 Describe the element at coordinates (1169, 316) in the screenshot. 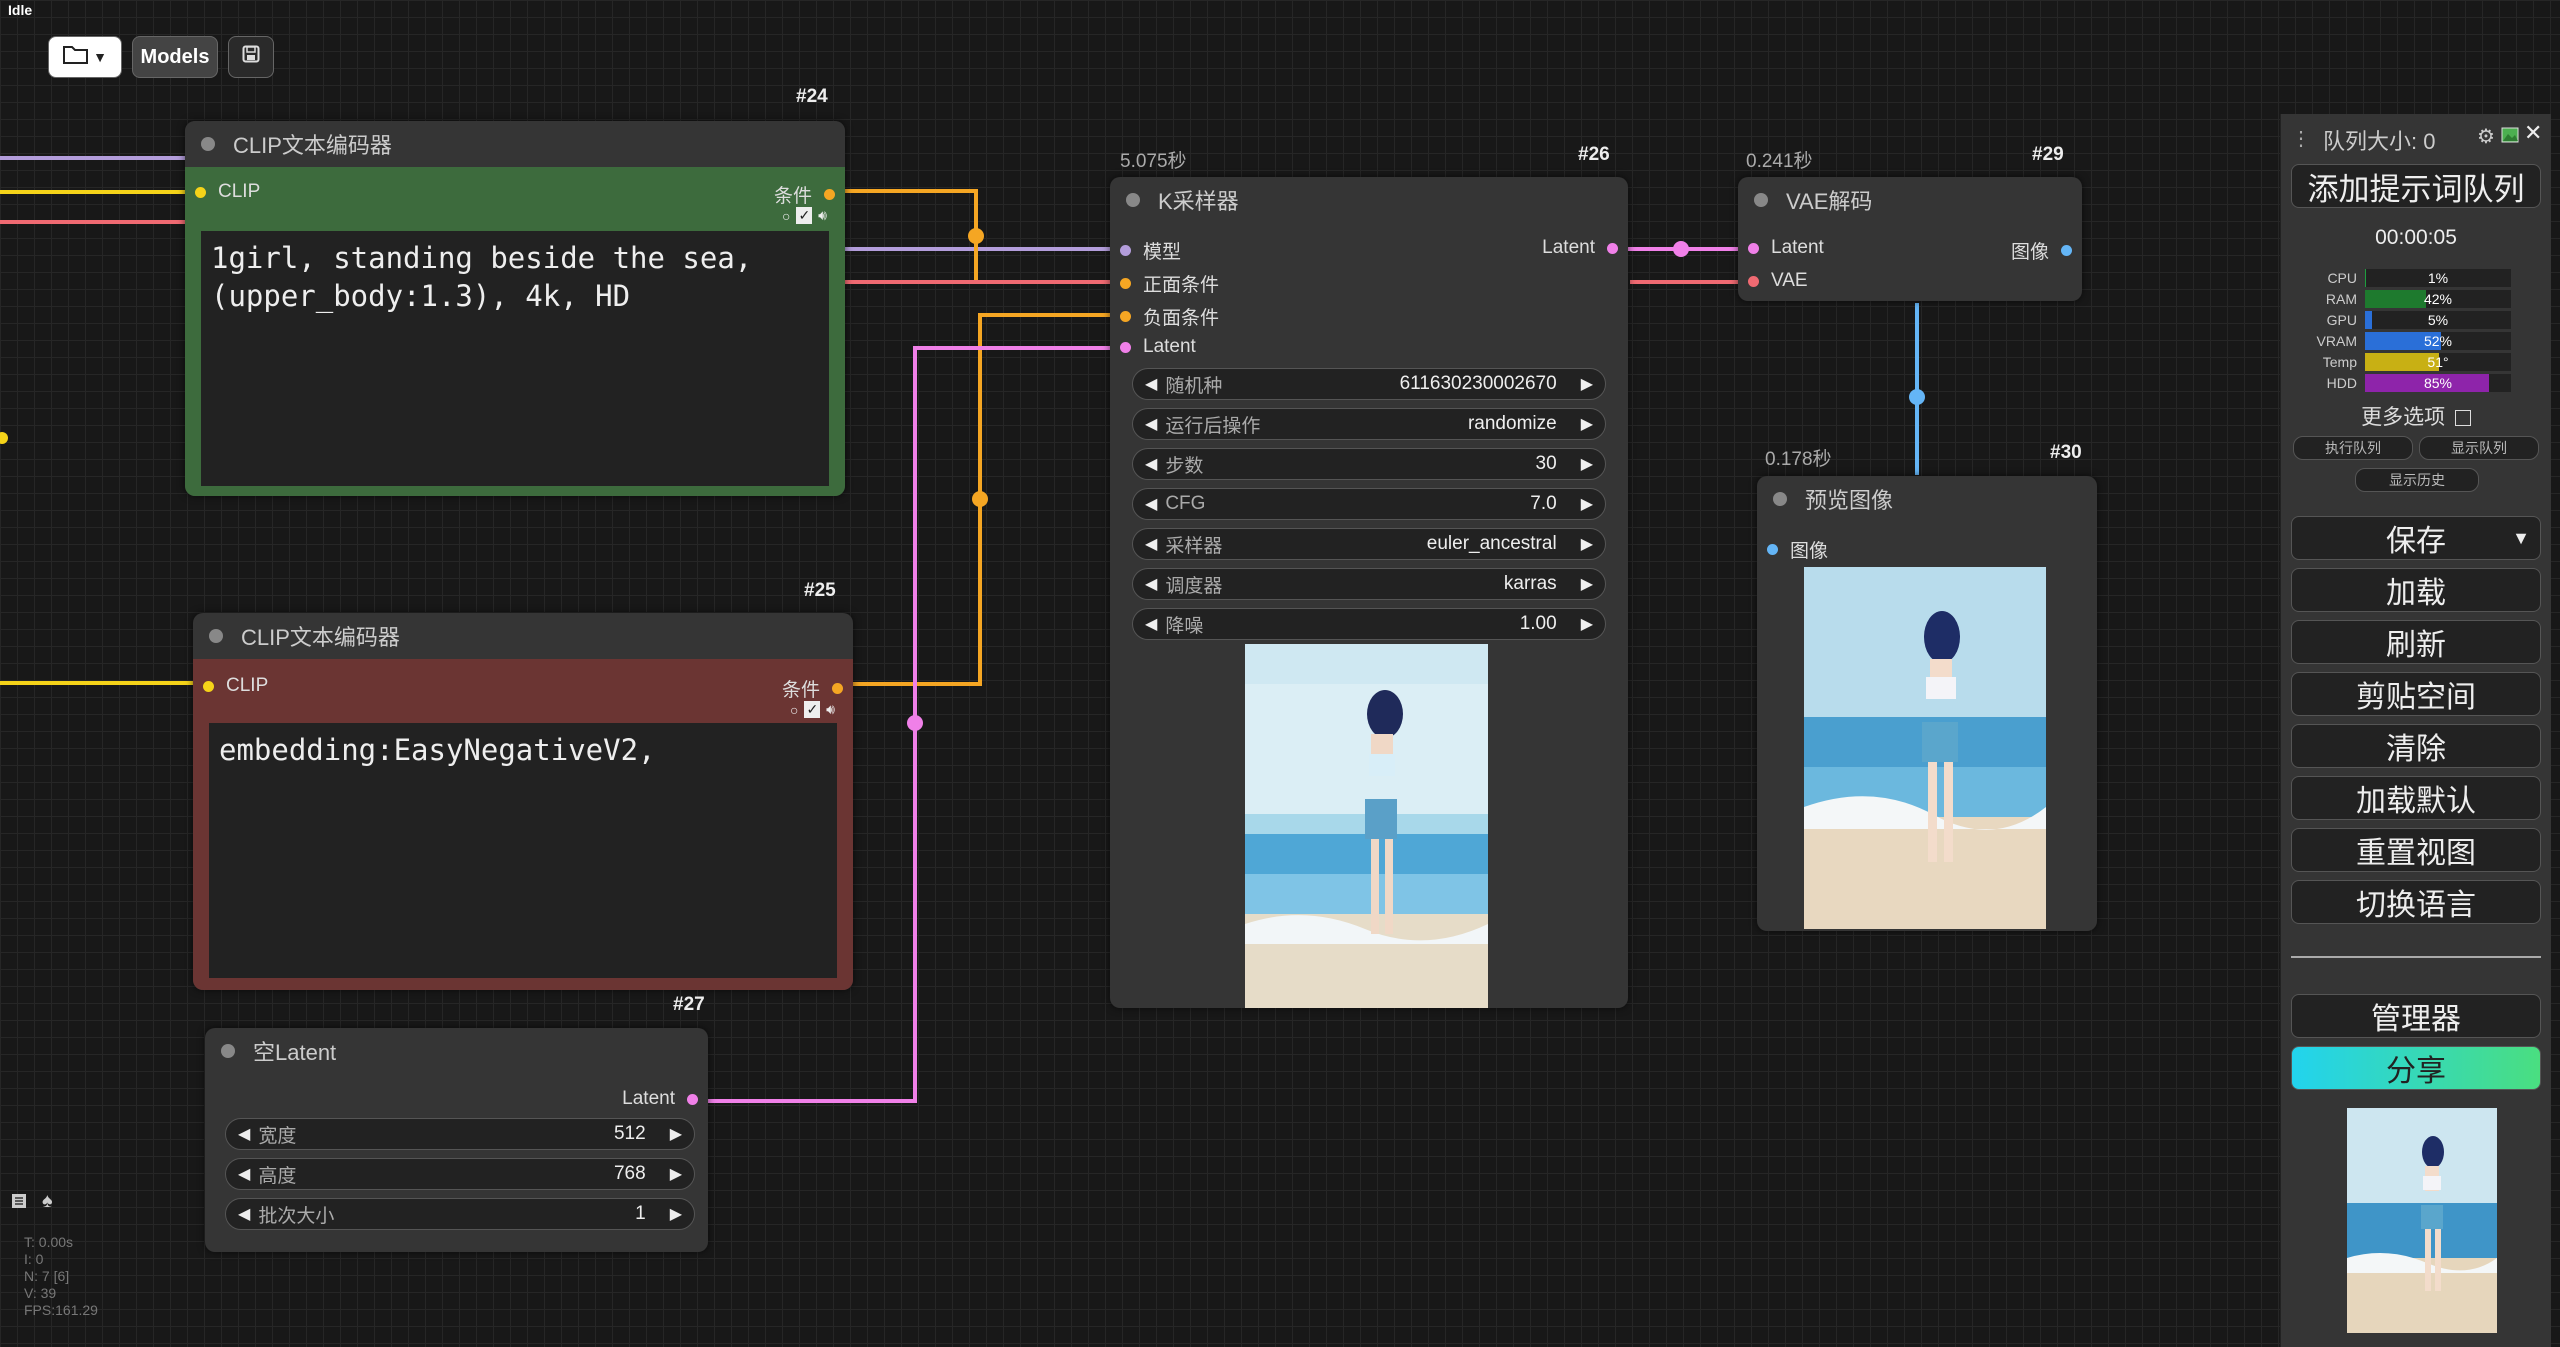

I see `negative-input-slot: 负面条件` at that location.